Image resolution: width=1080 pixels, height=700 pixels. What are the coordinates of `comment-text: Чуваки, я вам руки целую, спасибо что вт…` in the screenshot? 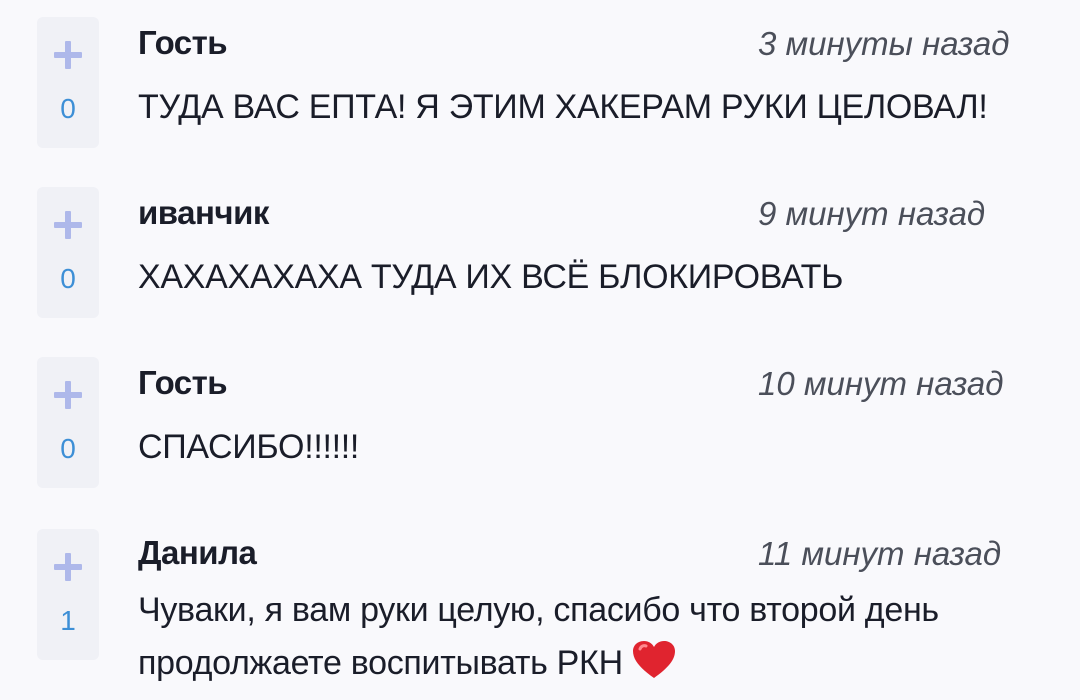 It's located at (598, 637).